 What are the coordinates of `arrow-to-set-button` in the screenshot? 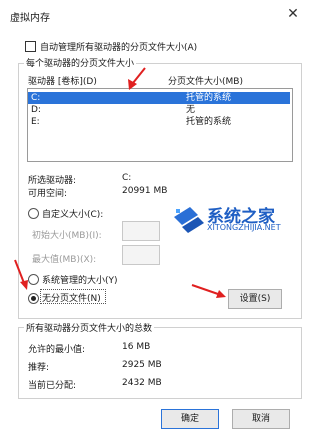 It's located at (208, 291).